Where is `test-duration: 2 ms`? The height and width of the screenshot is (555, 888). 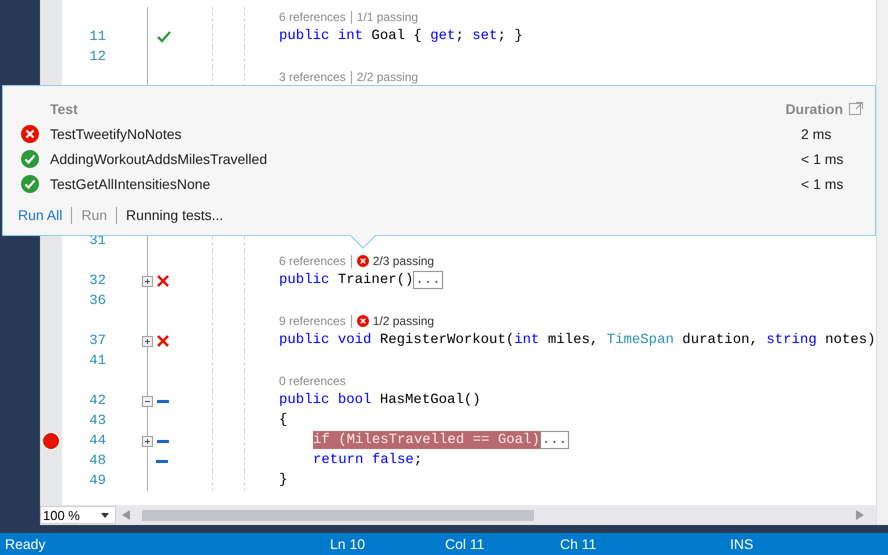
test-duration: 2 ms is located at coordinates (816, 134).